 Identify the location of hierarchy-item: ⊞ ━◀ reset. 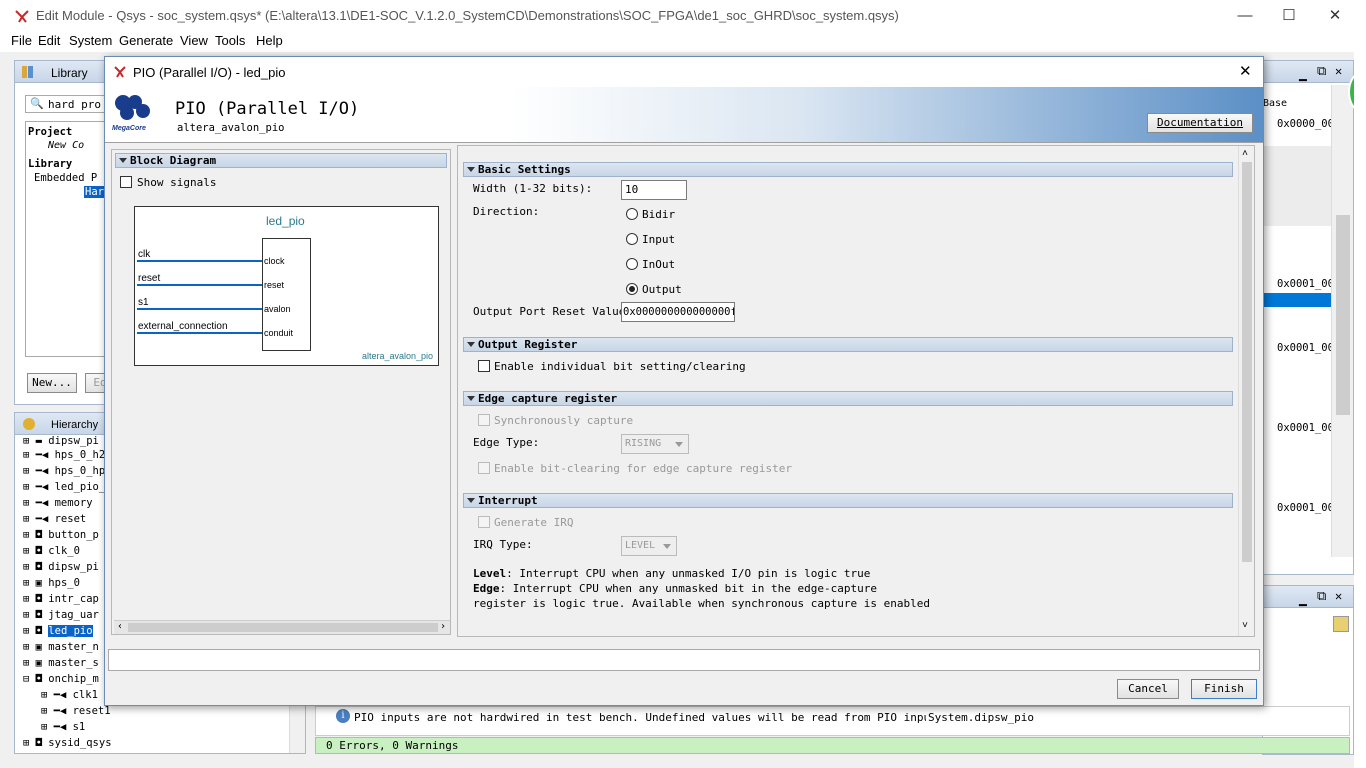
(54, 519).